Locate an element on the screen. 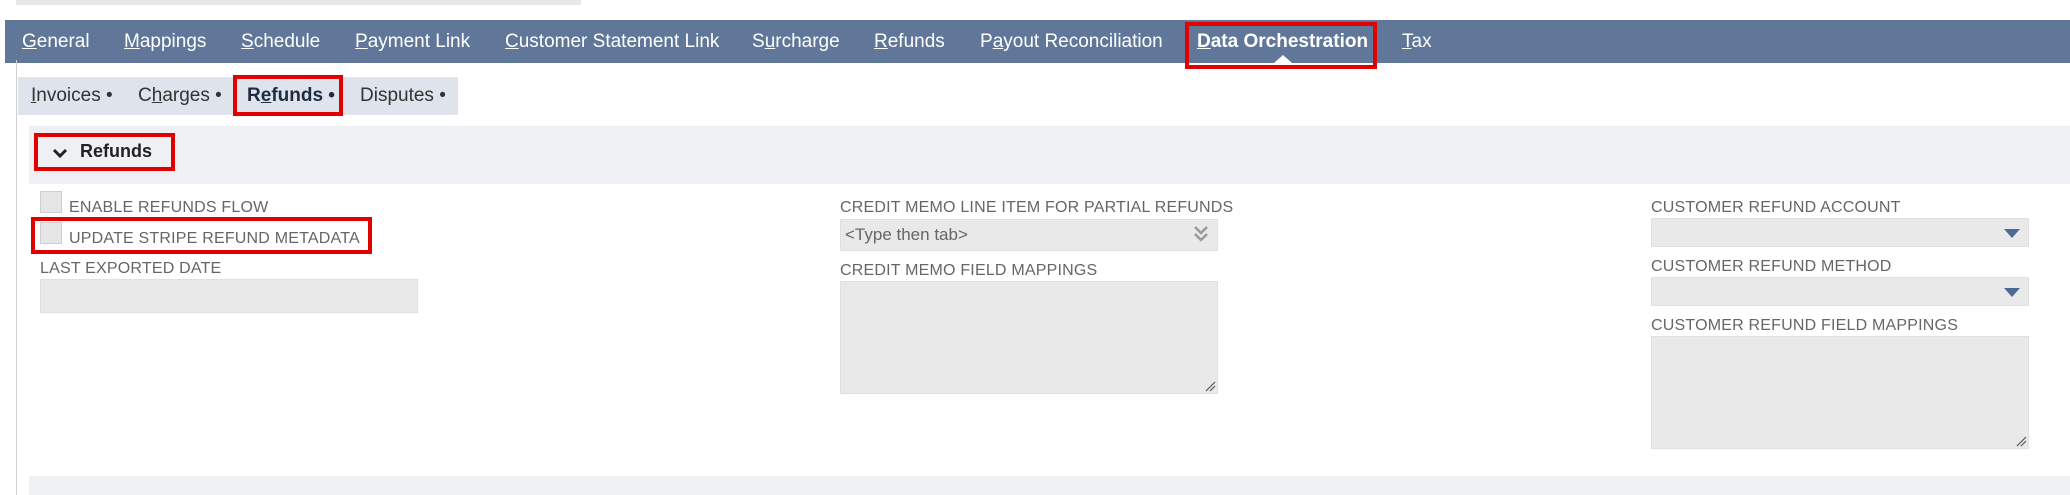  tab-general: General is located at coordinates (56, 41).